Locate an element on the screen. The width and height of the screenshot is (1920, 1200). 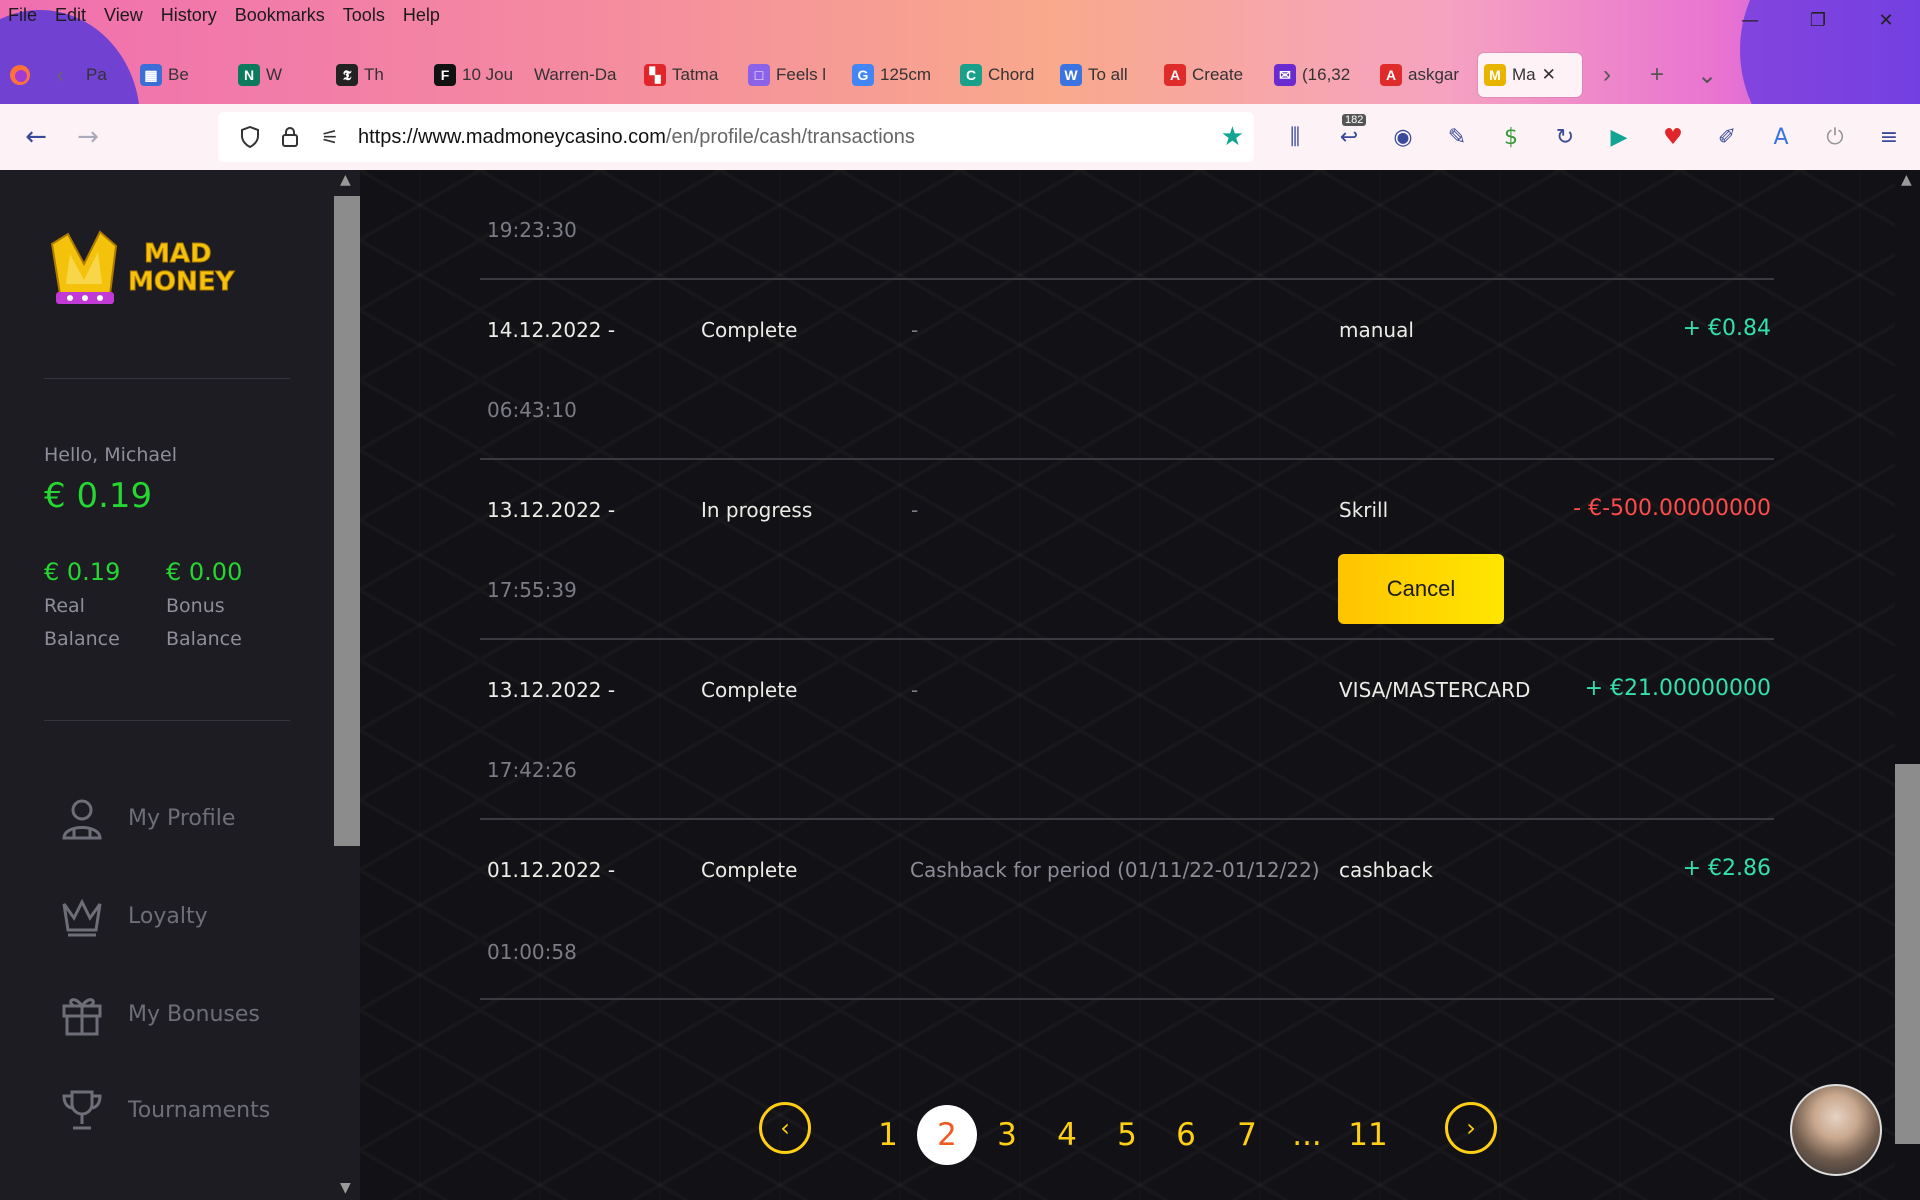
lock-icon is located at coordinates (290, 137).